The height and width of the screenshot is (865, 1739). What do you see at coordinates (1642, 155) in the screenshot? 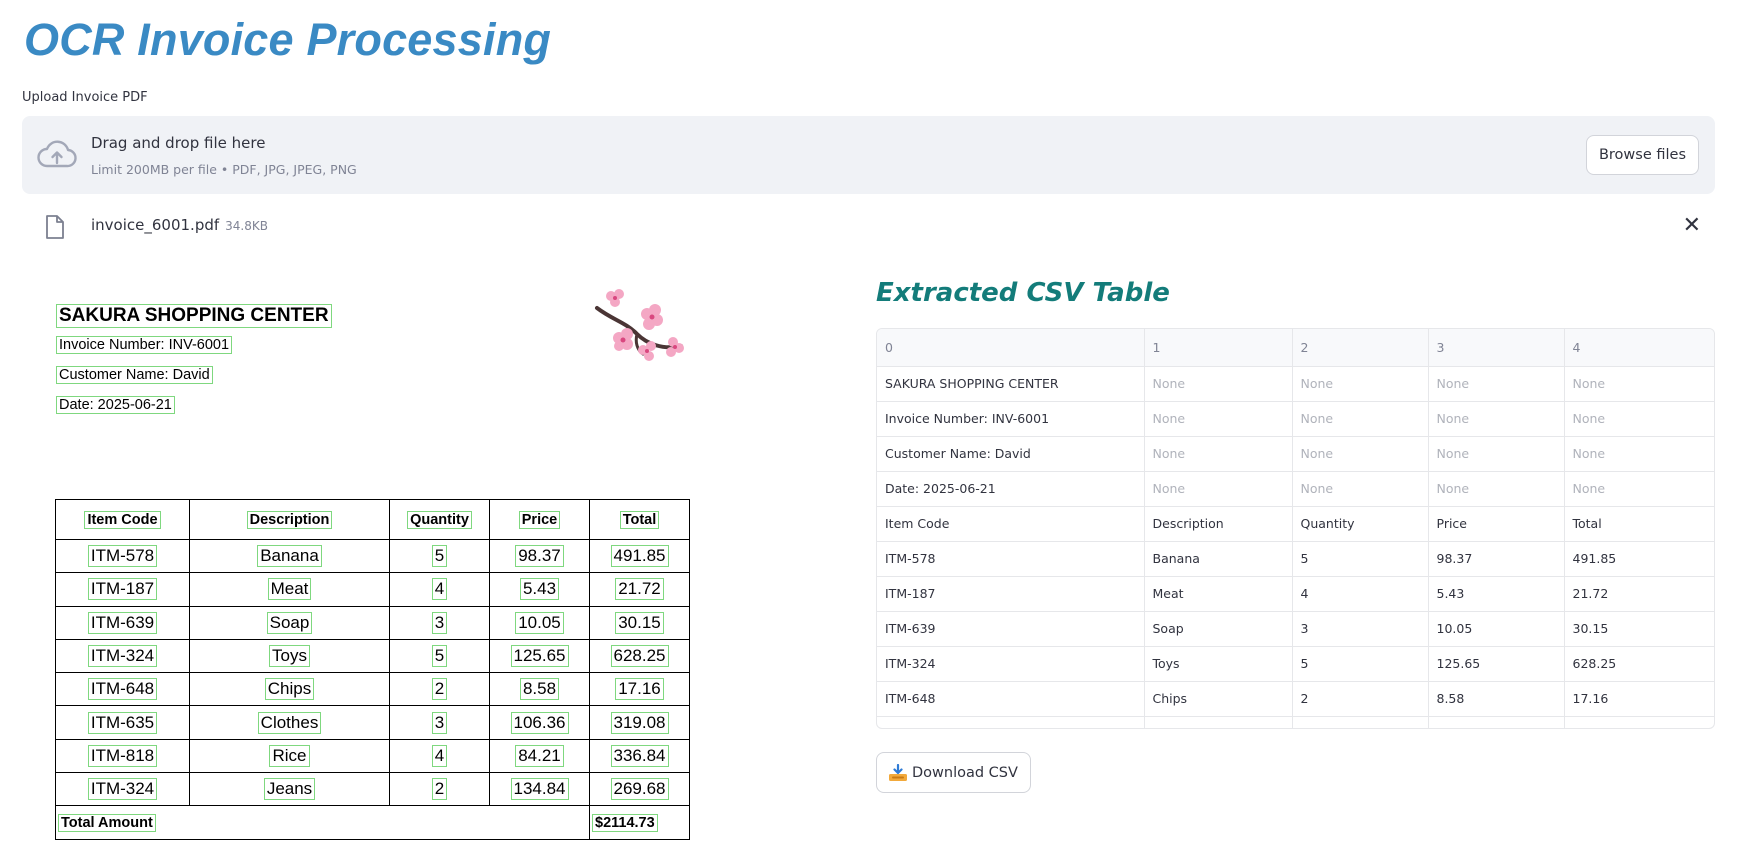
I see `browse-files-button: Browse files` at bounding box center [1642, 155].